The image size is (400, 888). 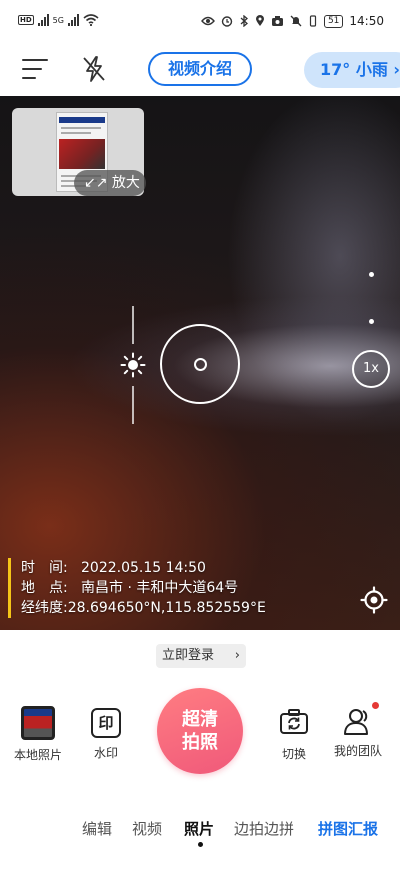 I want to click on watermark-coord-row: 经纬度:28.694650°N,115.852559°E, so click(x=143, y=608).